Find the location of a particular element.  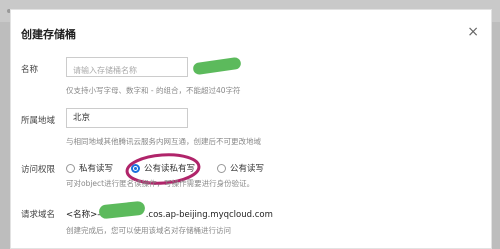

access-label: 访问权限 is located at coordinates (38, 170).